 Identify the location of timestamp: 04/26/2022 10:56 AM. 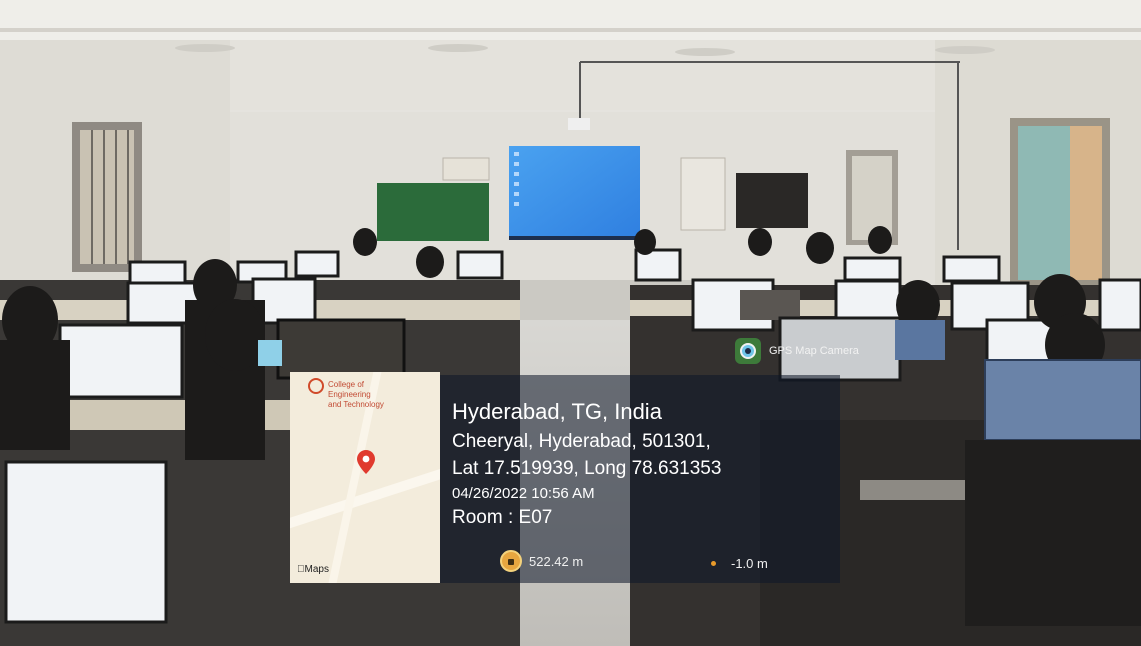
(523, 493).